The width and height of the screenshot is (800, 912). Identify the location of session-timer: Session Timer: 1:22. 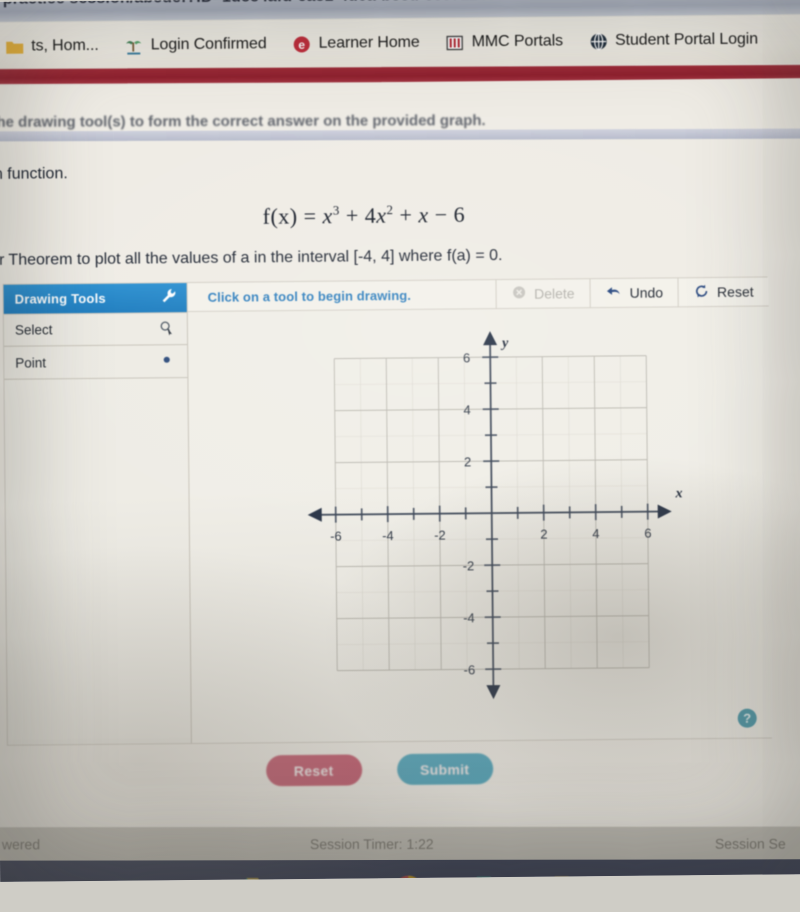
(371, 844).